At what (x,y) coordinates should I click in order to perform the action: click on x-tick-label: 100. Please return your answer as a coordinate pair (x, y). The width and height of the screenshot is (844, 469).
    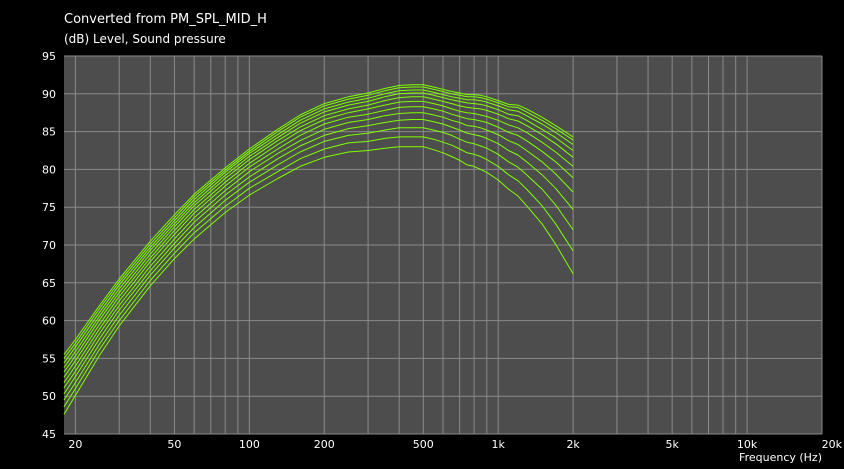
    Looking at the image, I should click on (249, 444).